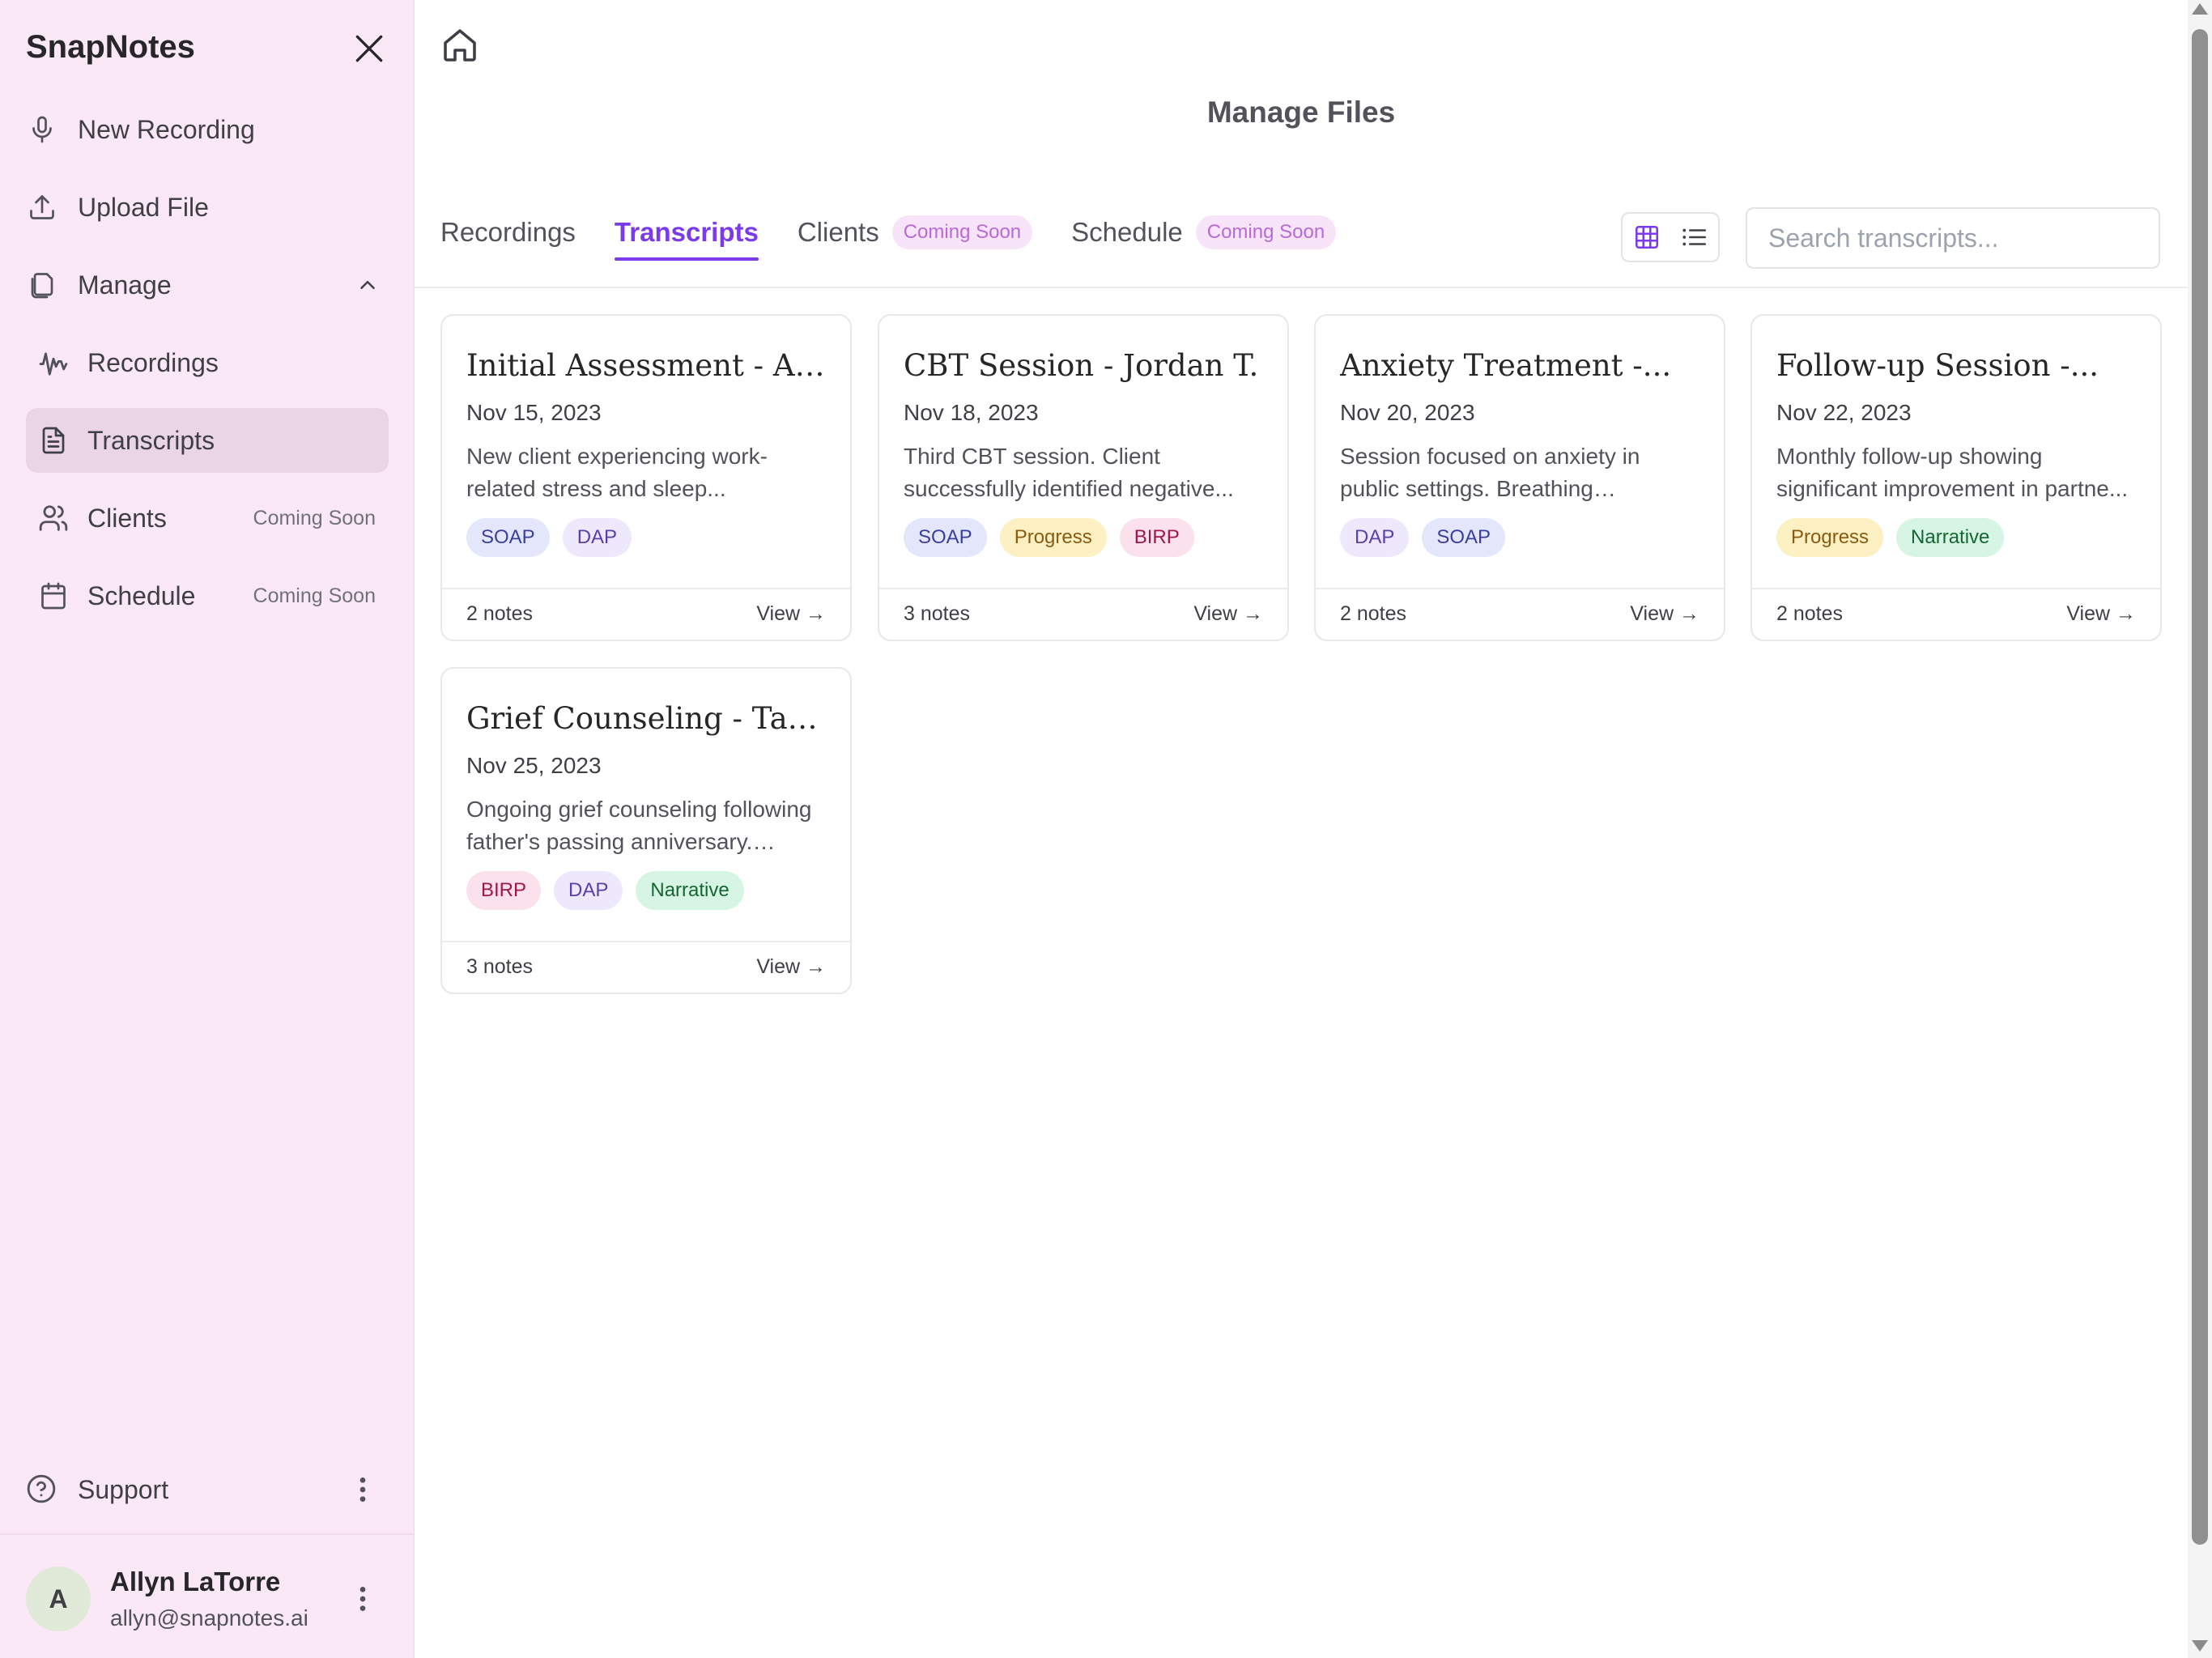 The width and height of the screenshot is (2212, 1658). I want to click on tab-schedule: Schedule Coming Soon, so click(1204, 232).